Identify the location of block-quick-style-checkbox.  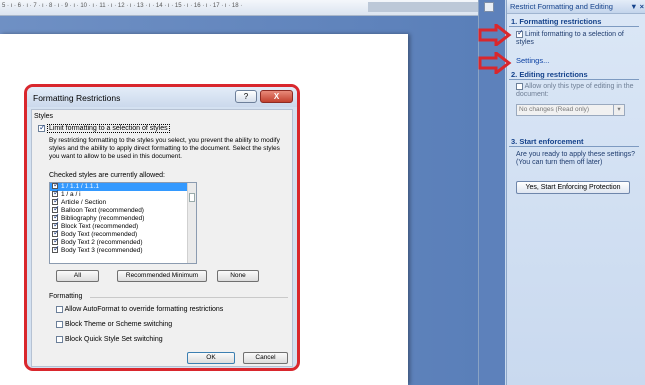
(59, 339).